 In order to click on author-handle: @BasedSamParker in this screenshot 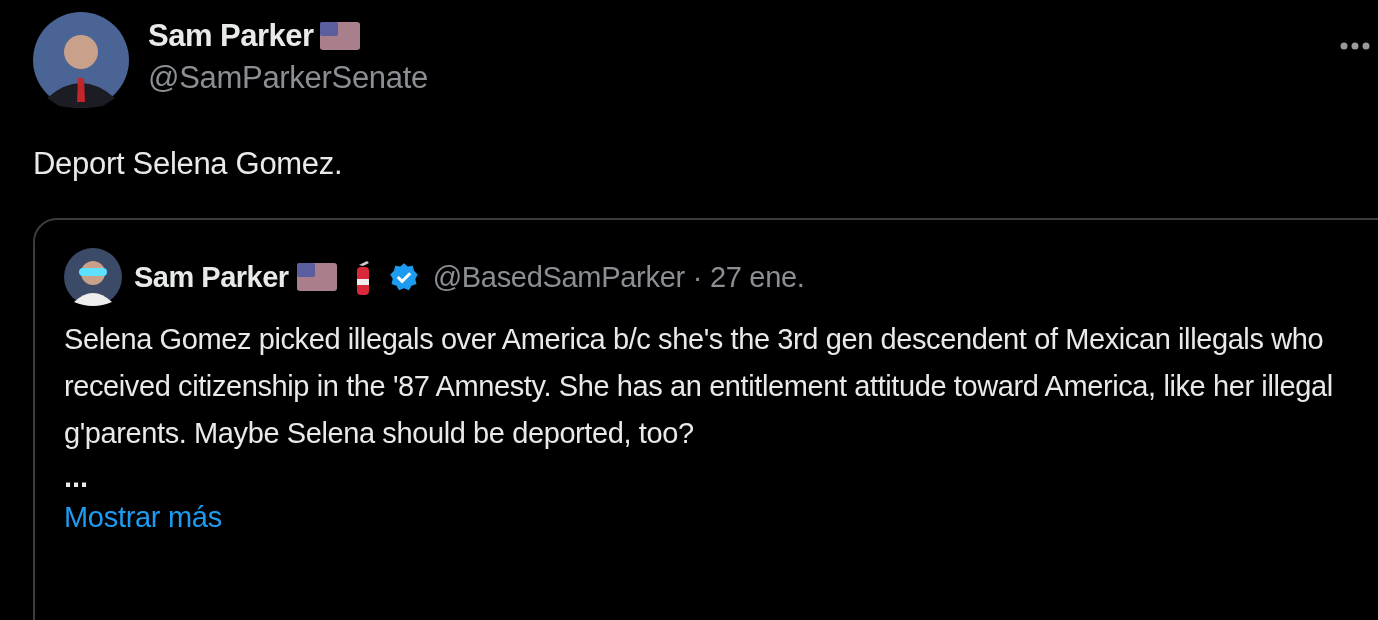, I will do `click(558, 277)`.